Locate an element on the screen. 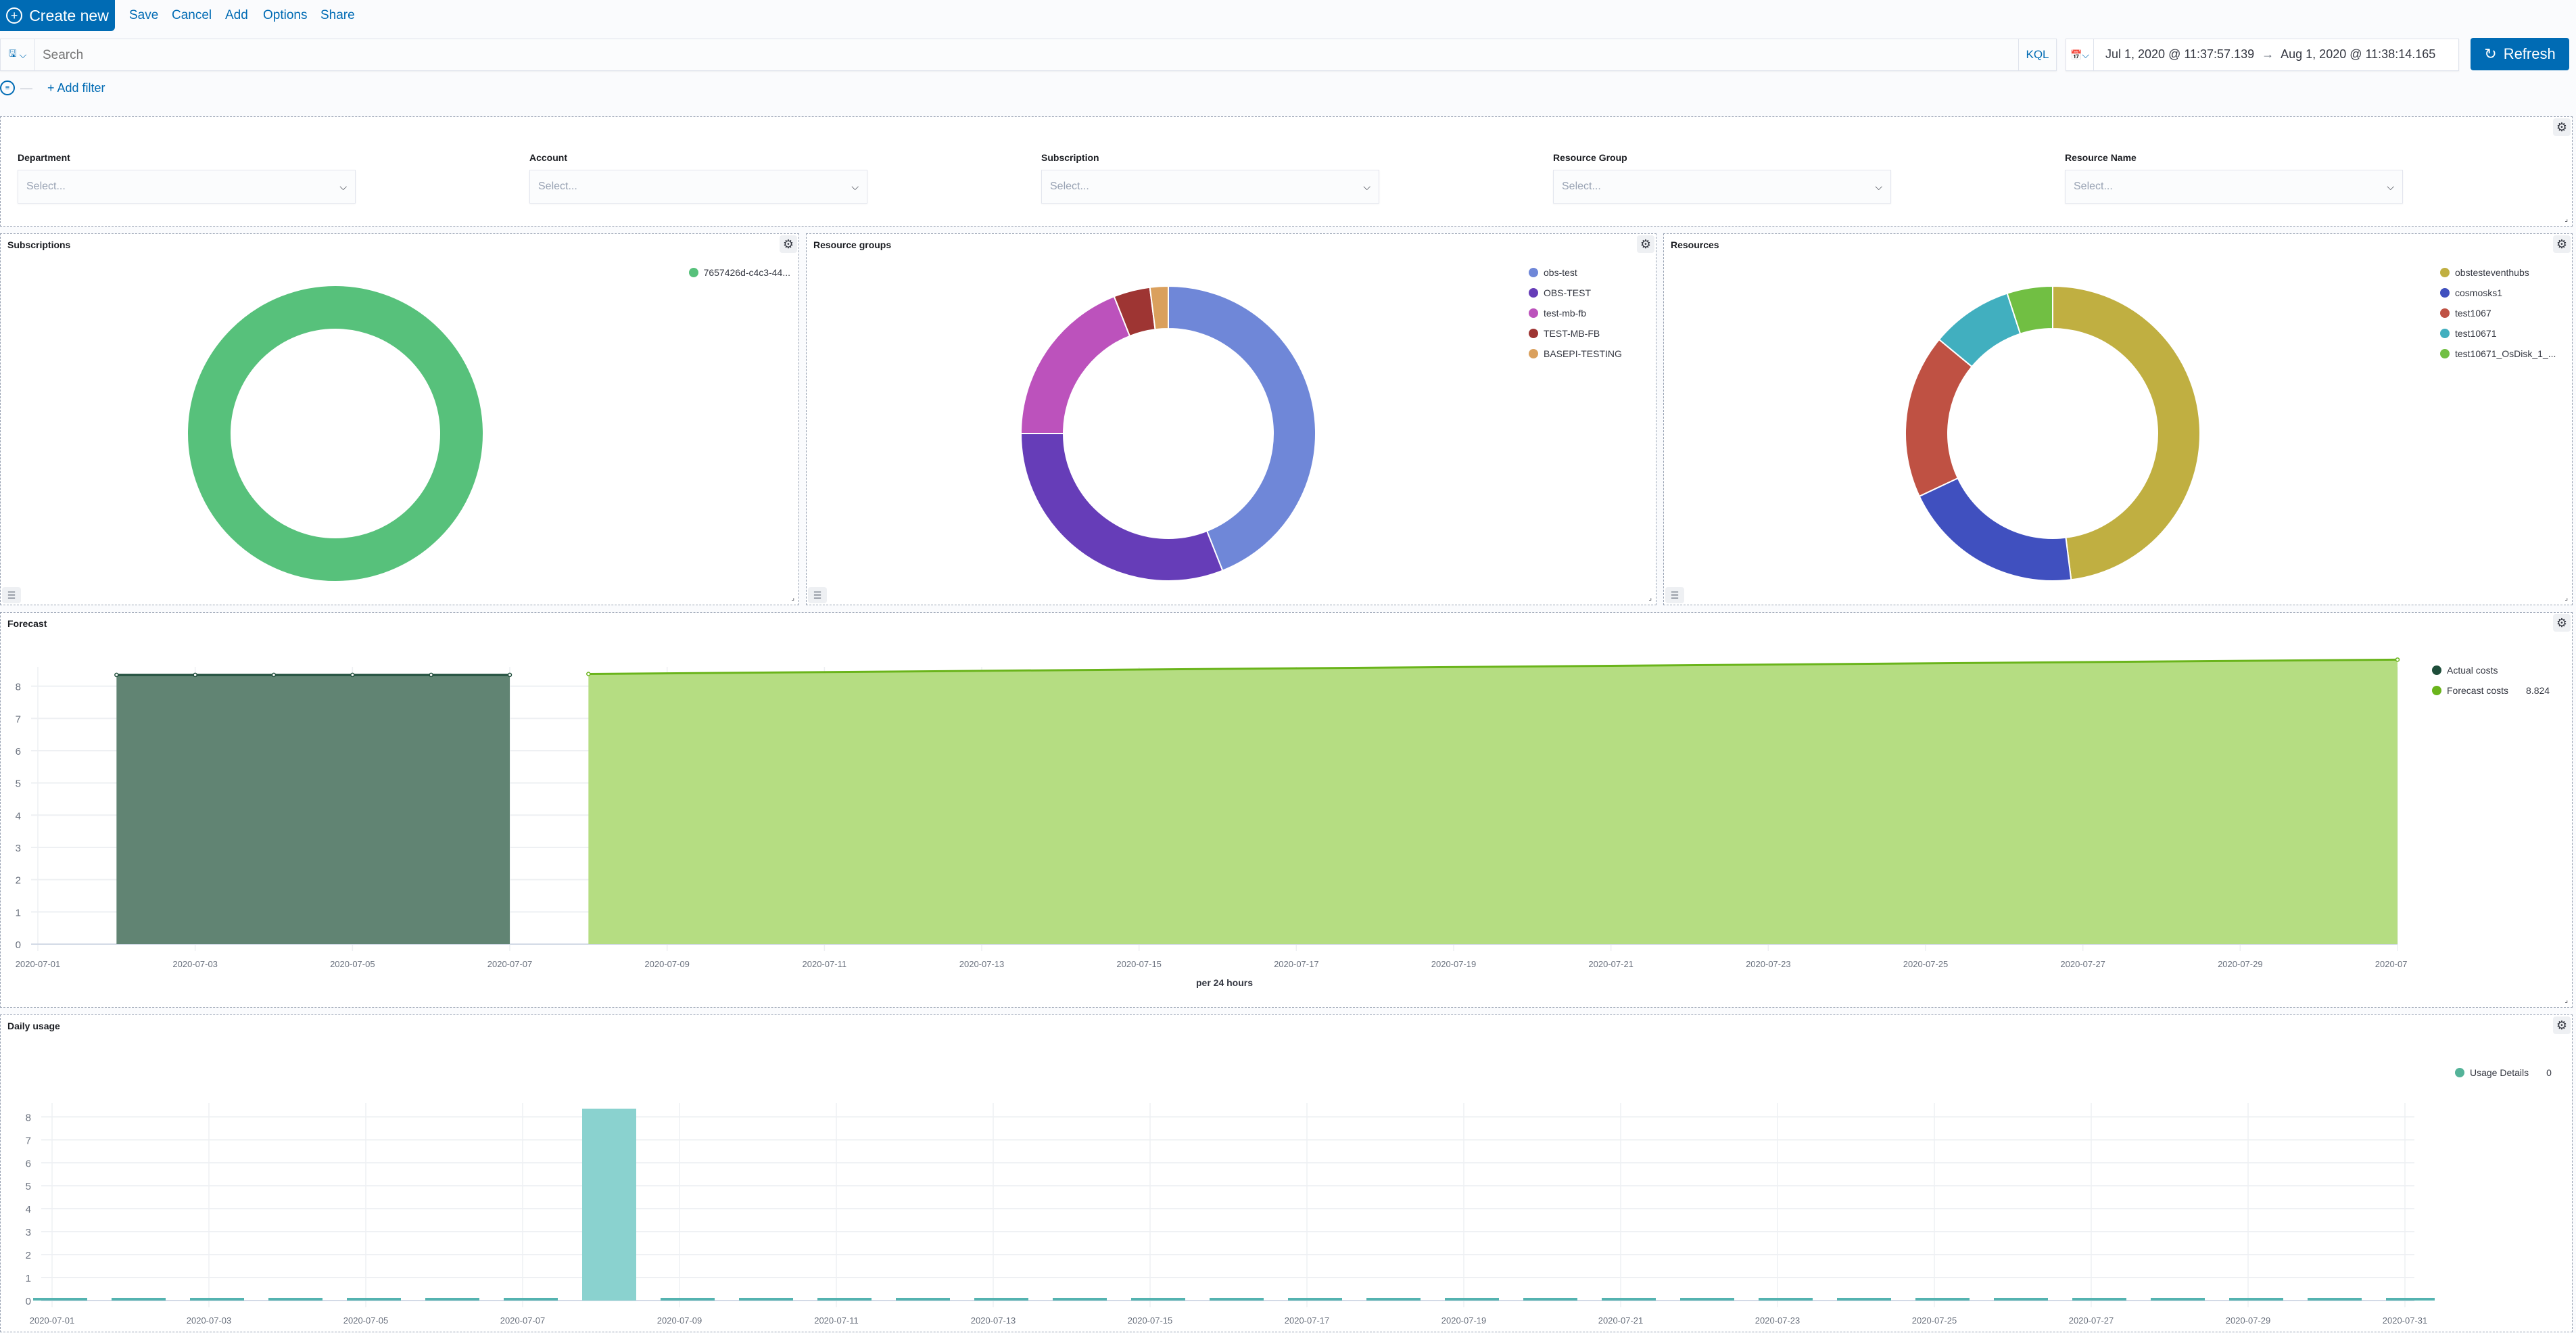  legend-label: TEST-MB-FB is located at coordinates (1572, 333).